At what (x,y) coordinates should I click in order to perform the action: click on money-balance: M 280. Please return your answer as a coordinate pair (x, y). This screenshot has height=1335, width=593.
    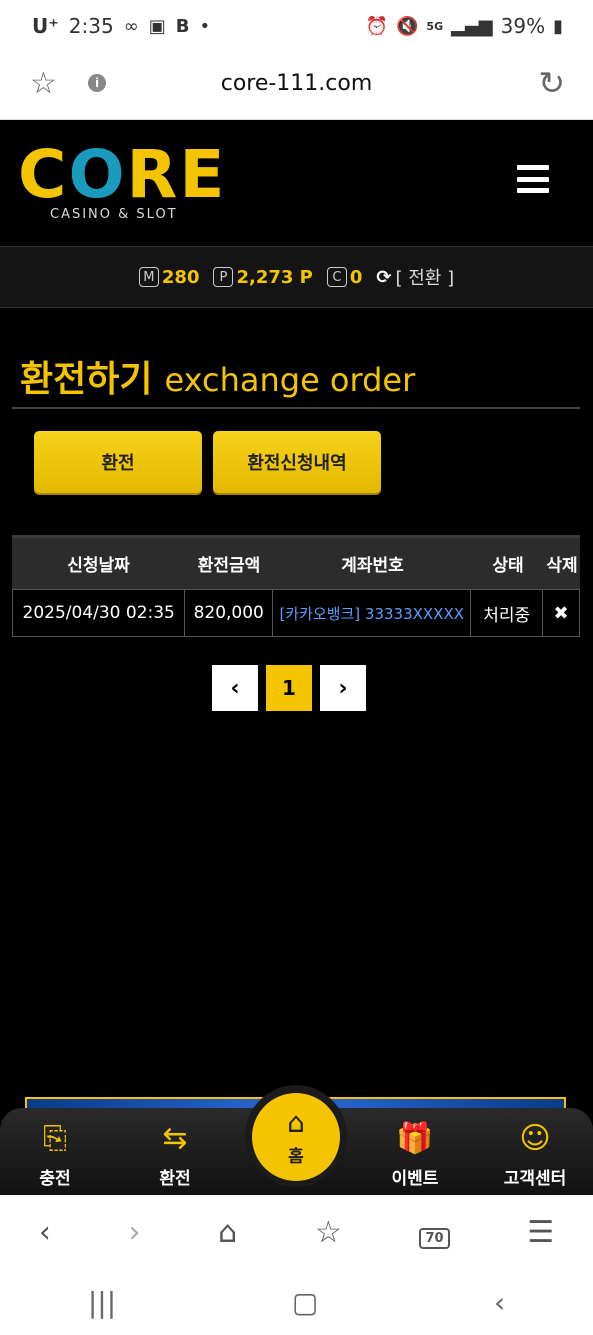
    Looking at the image, I should click on (169, 277).